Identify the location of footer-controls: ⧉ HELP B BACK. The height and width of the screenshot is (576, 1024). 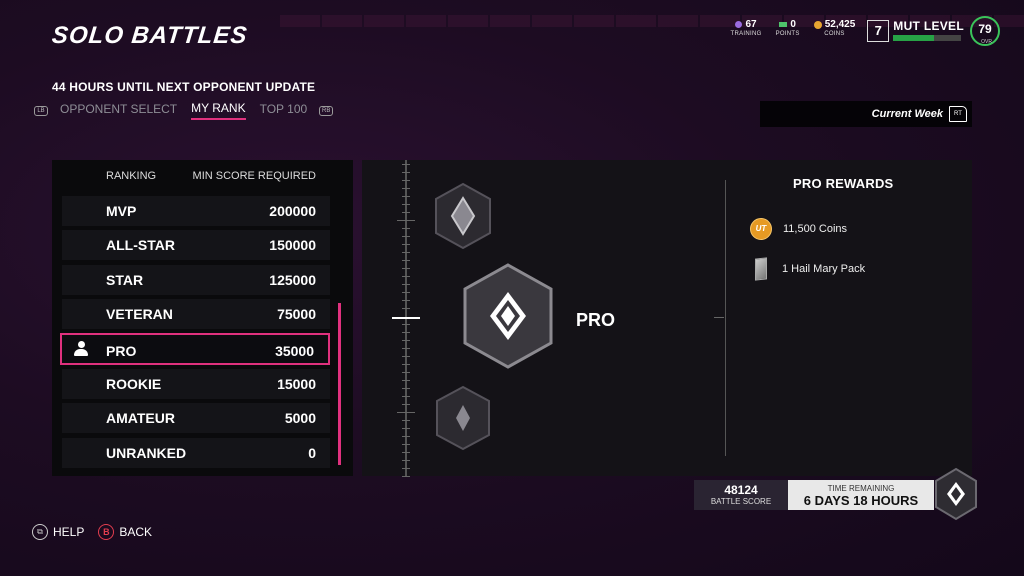
(99, 532).